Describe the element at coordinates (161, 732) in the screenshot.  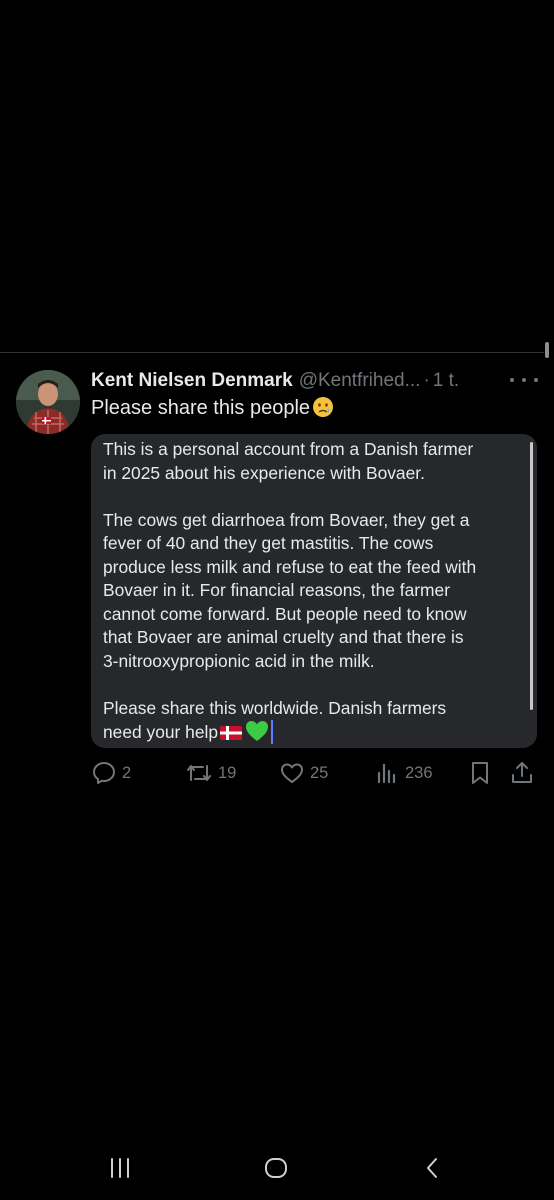
I see `quote-help-text: need your help` at that location.